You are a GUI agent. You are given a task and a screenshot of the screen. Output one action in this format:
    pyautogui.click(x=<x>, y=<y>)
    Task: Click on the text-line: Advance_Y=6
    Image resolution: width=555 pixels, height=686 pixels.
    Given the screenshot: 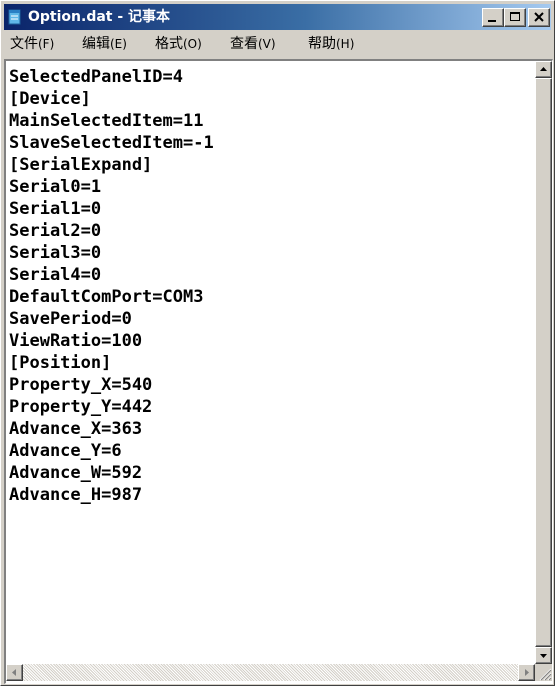 What is the action you would take?
    pyautogui.click(x=65, y=451)
    